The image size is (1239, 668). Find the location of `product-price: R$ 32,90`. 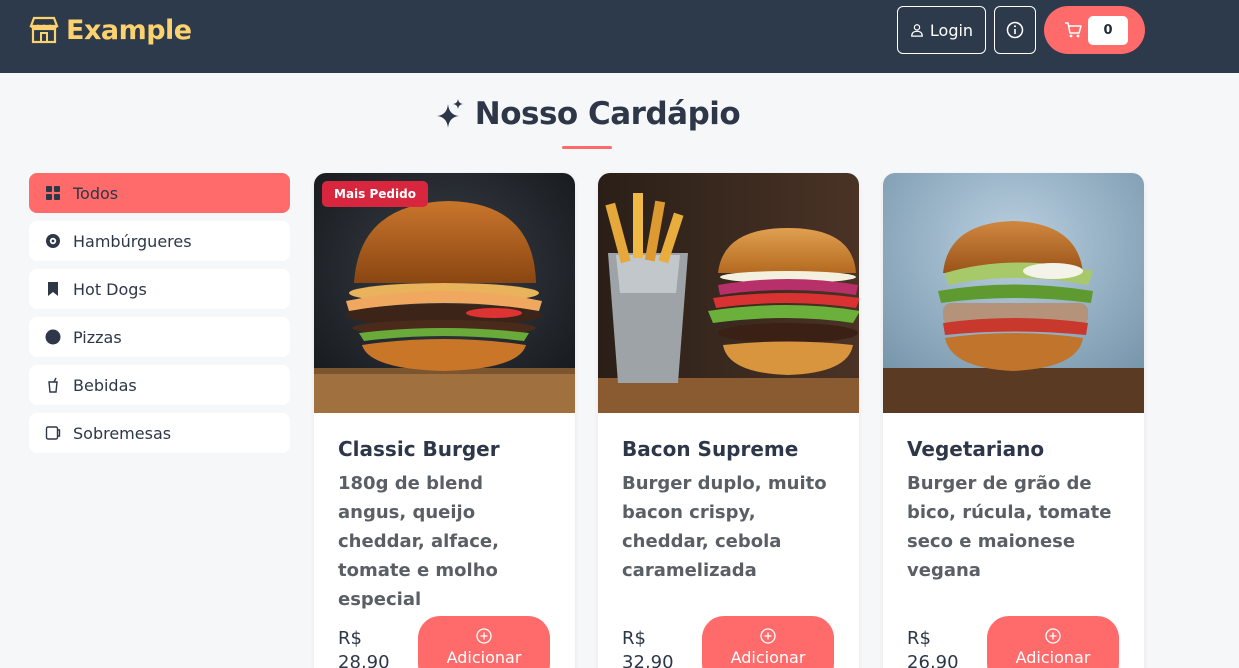

product-price: R$ 32,90 is located at coordinates (648, 648).